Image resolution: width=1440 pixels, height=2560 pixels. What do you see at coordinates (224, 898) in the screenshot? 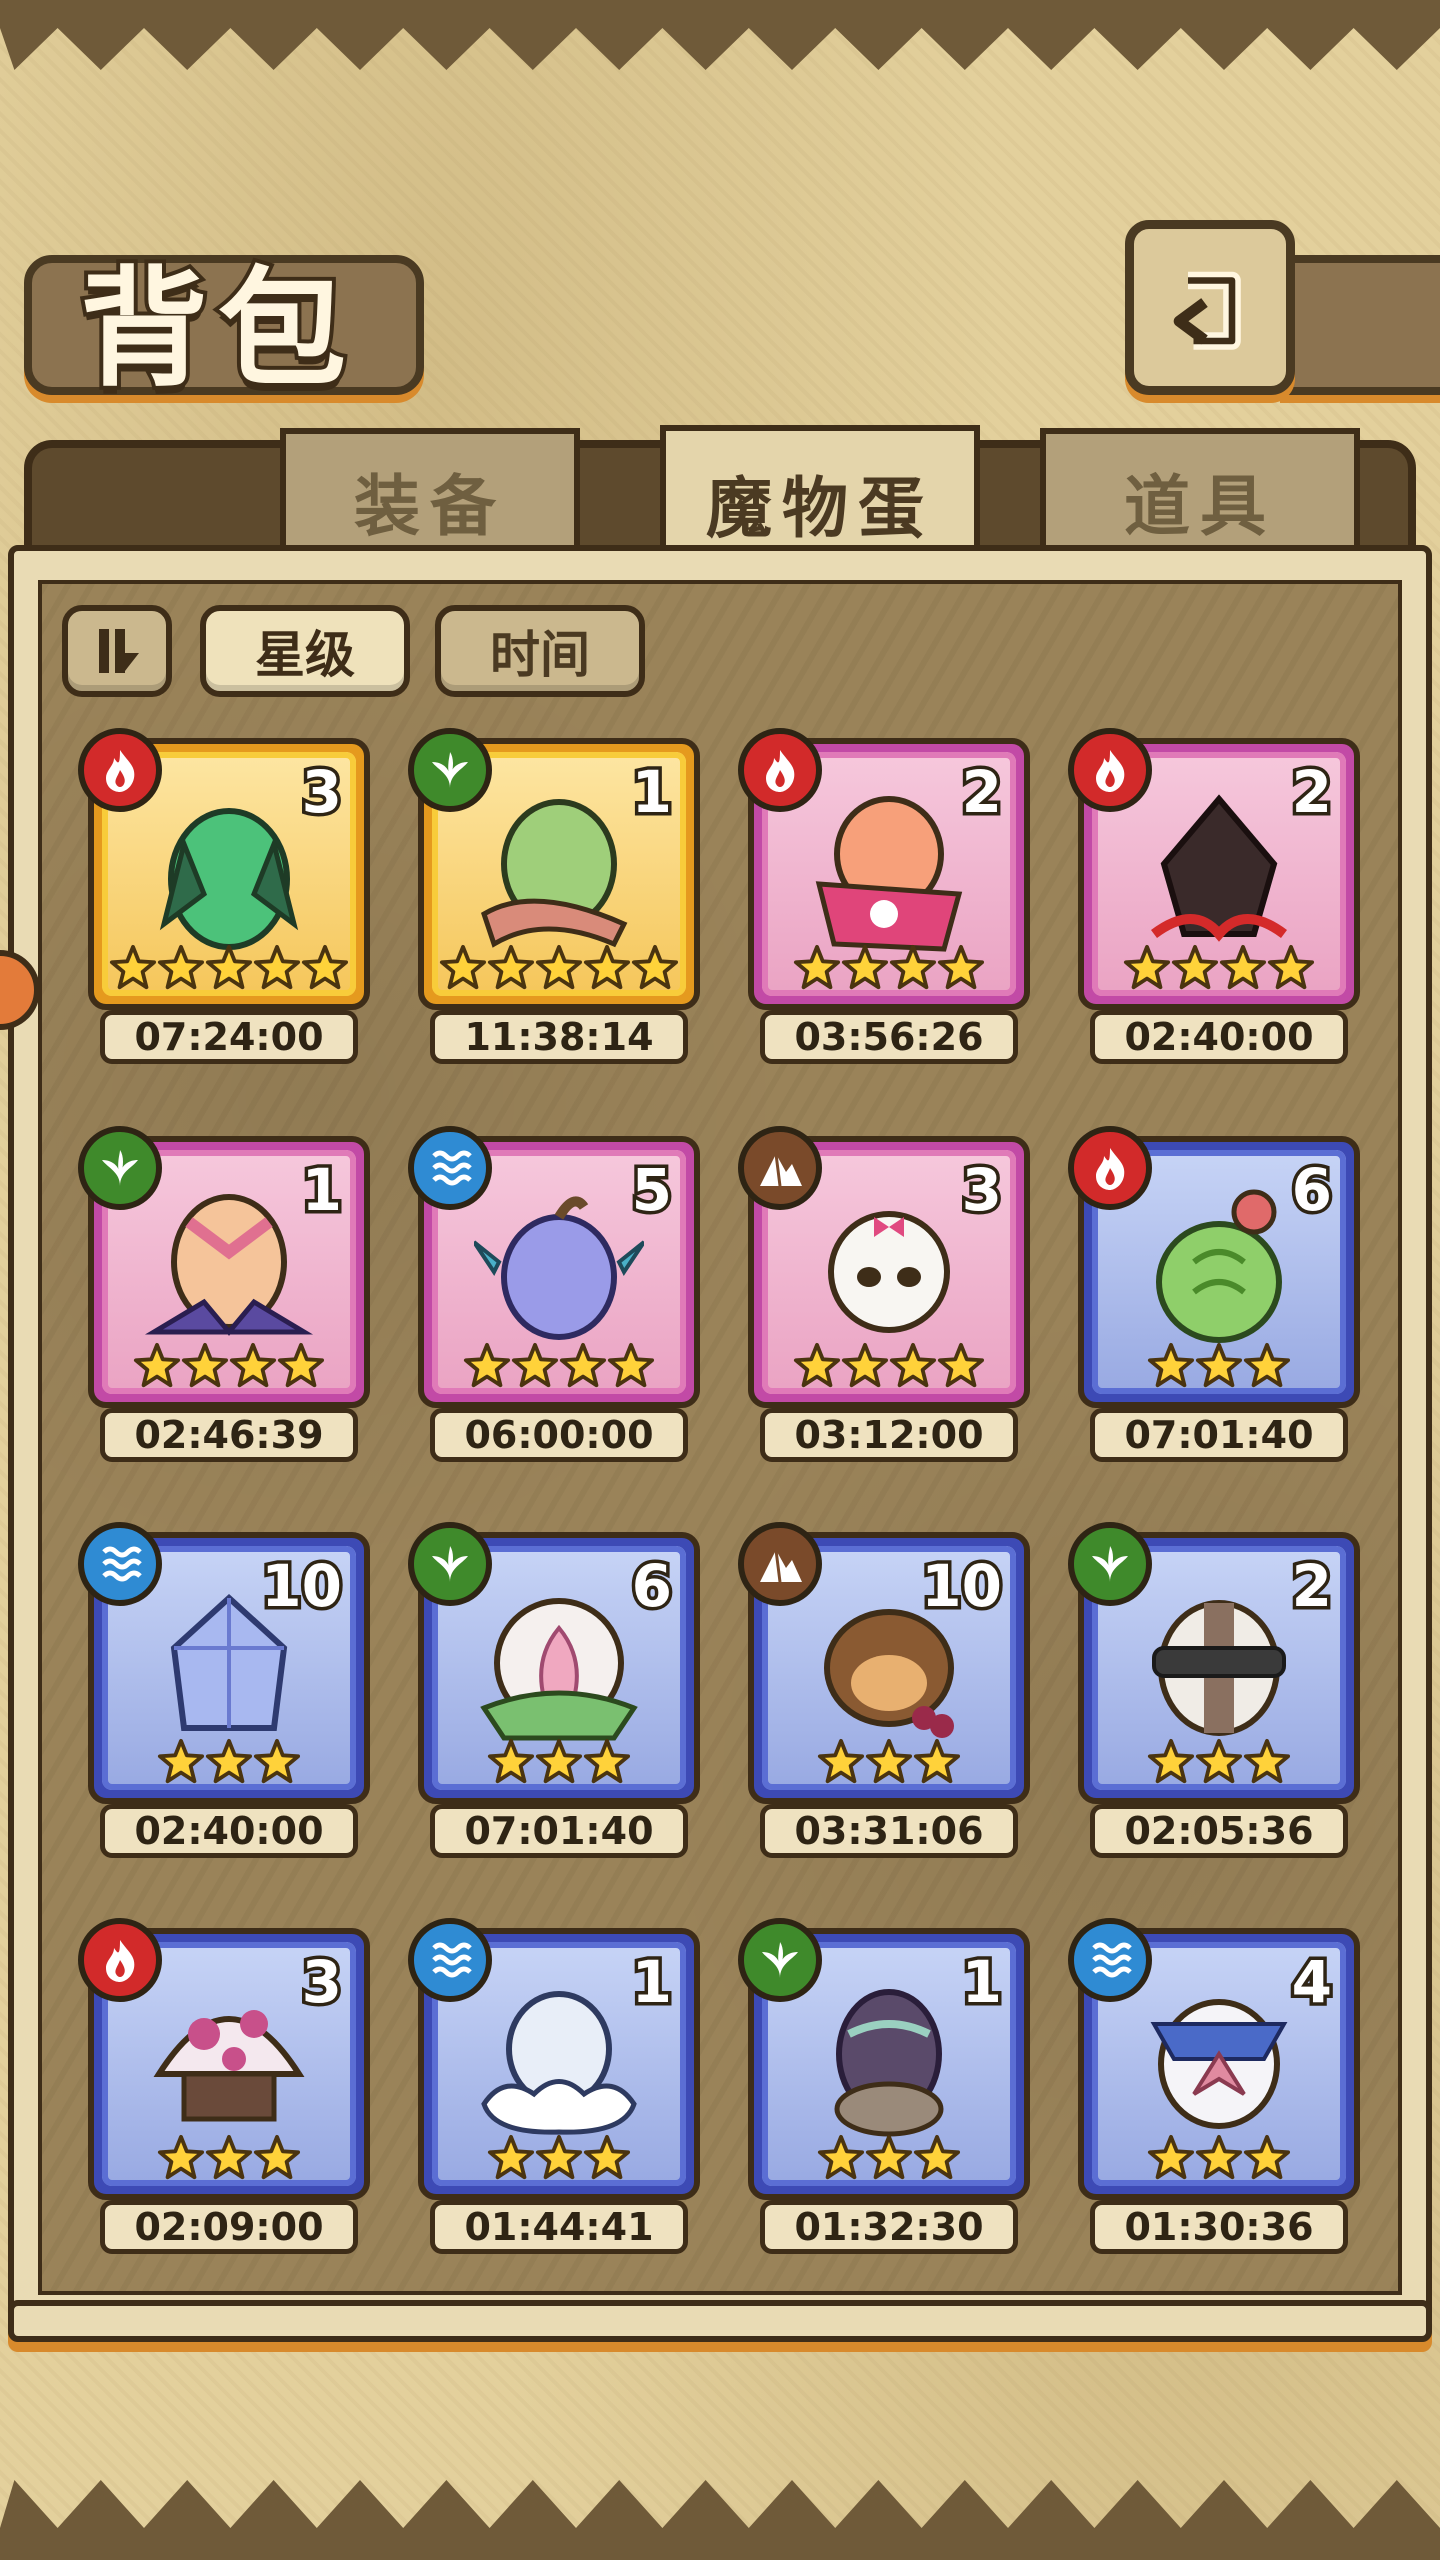
I see `egg-slot: 3 07:24:00` at bounding box center [224, 898].